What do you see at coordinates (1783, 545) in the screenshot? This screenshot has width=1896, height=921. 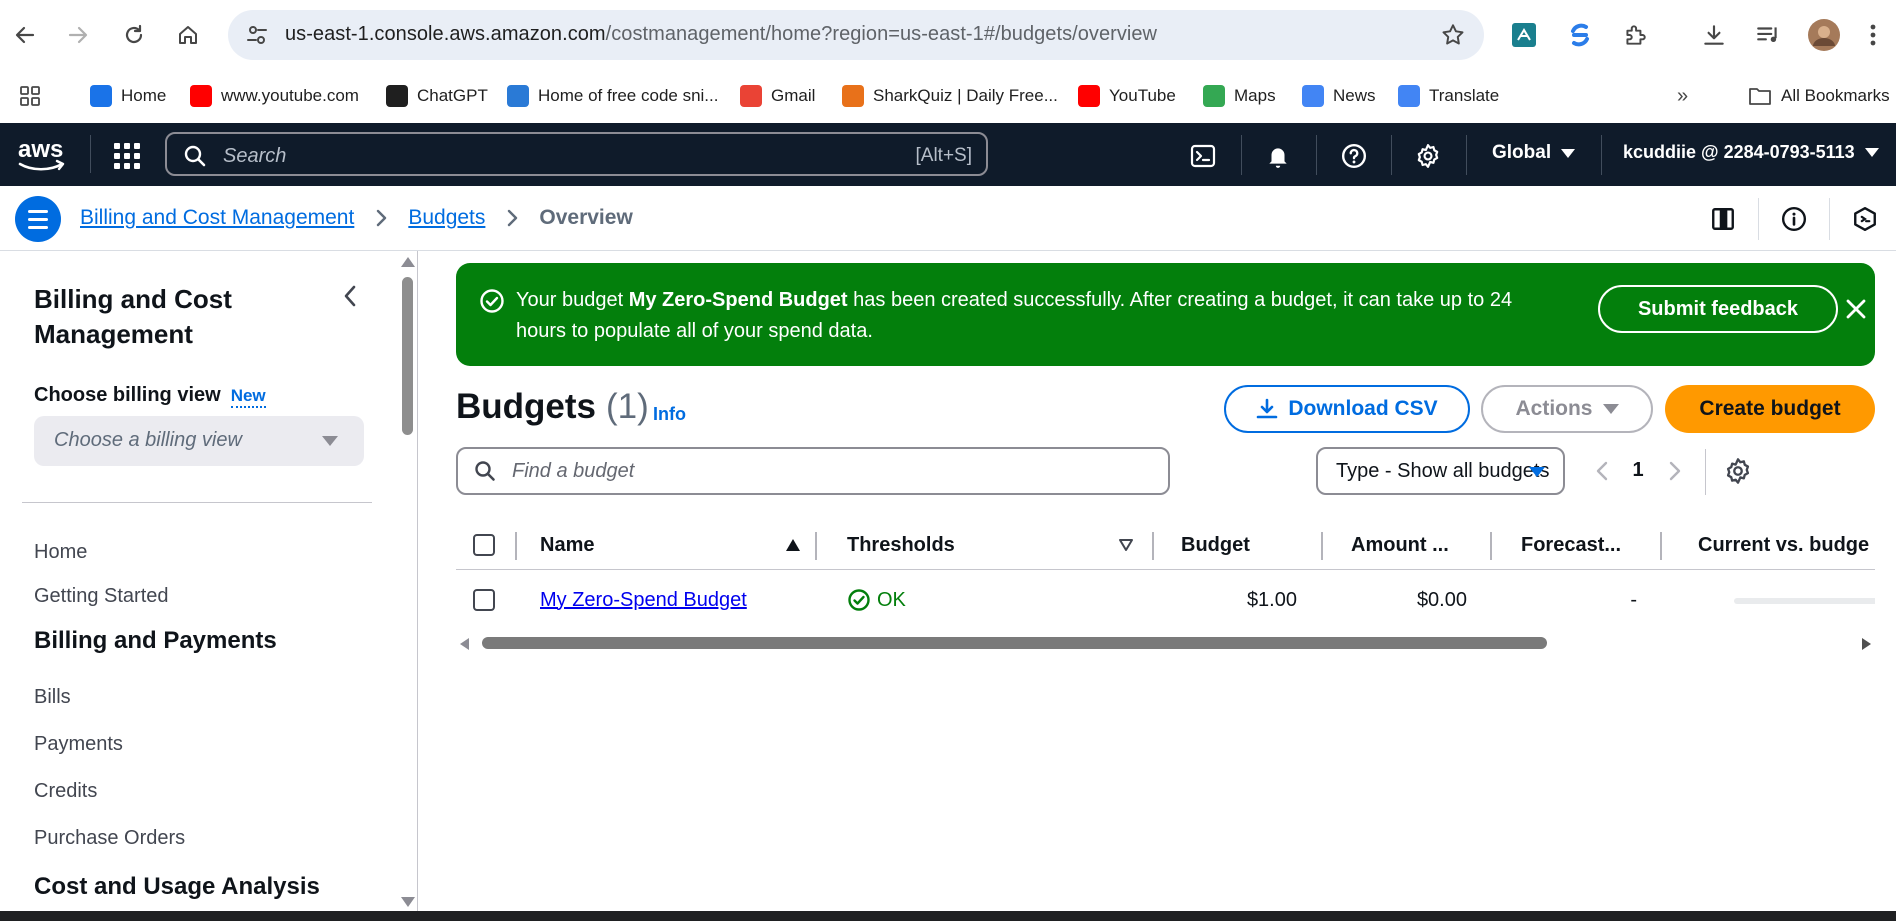 I see `column-header-current-vs-budget: Current vs. budge` at bounding box center [1783, 545].